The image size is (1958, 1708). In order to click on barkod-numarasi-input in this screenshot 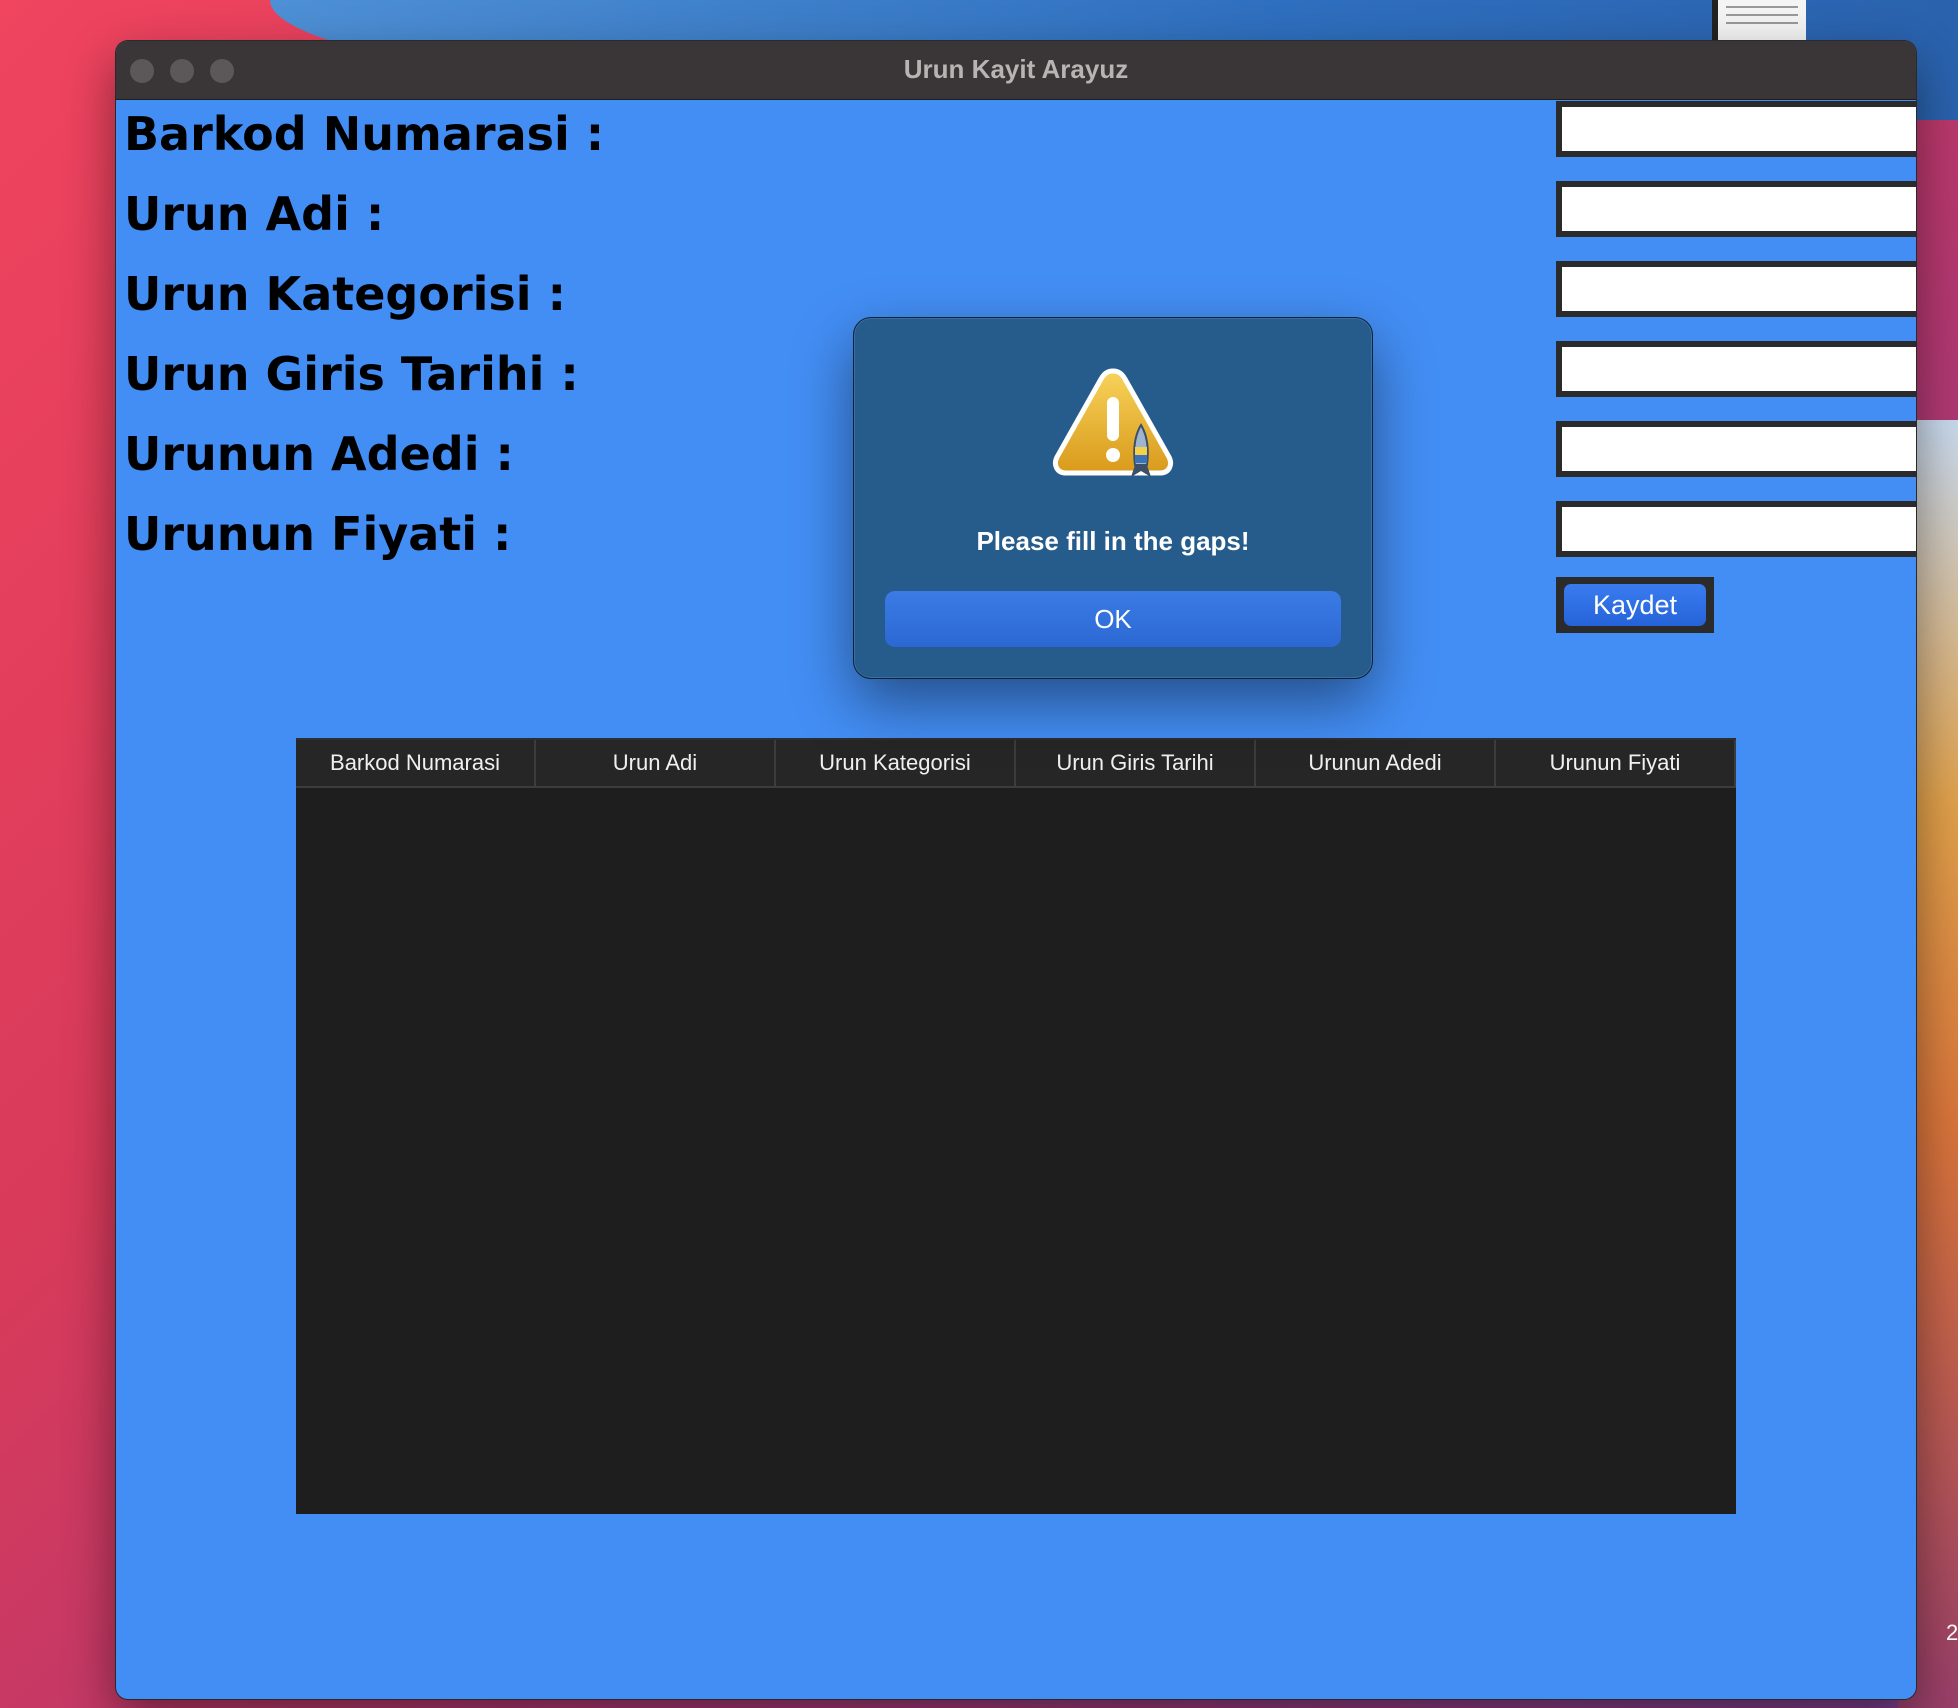, I will do `click(1739, 129)`.